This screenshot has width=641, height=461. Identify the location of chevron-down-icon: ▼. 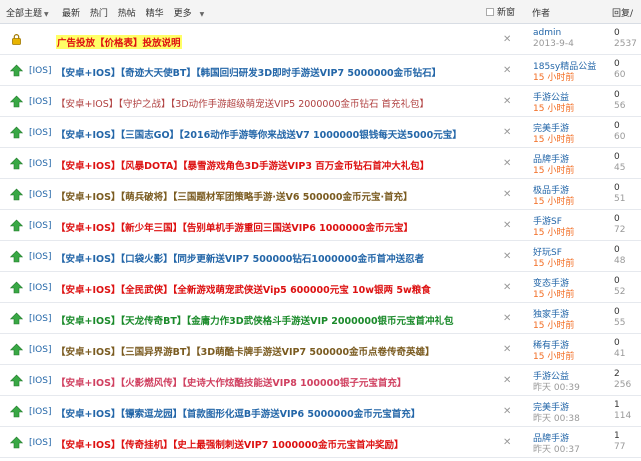
(202, 14).